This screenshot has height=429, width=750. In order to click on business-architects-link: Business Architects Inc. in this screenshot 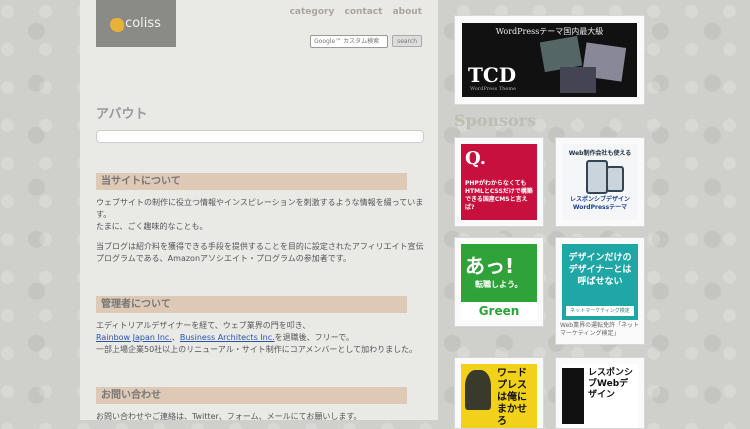, I will do `click(227, 337)`.